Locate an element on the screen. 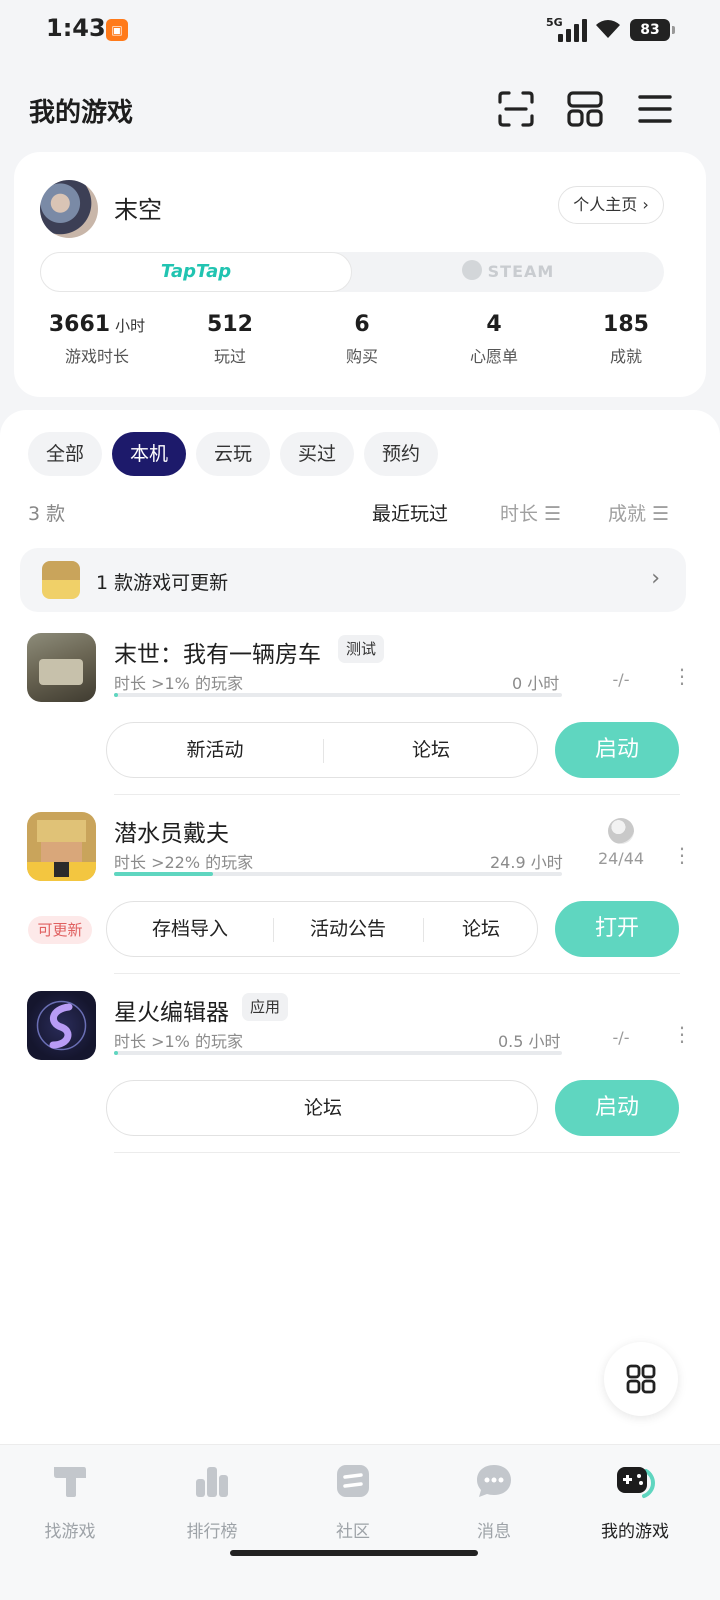  open-button: 打开 is located at coordinates (617, 929).